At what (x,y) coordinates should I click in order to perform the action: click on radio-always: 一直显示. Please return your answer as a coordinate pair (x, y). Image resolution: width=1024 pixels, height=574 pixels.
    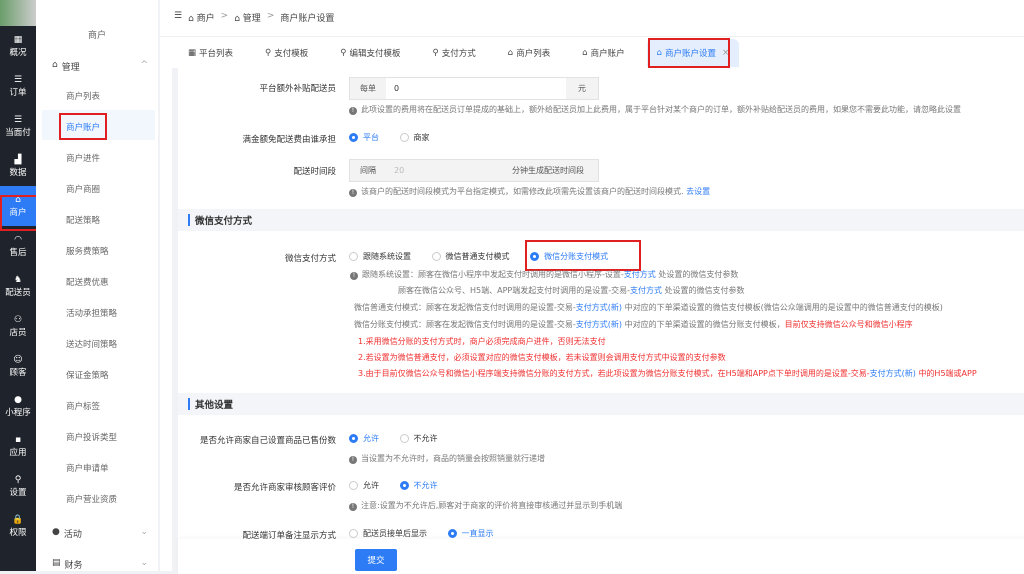
    Looking at the image, I should click on (470, 533).